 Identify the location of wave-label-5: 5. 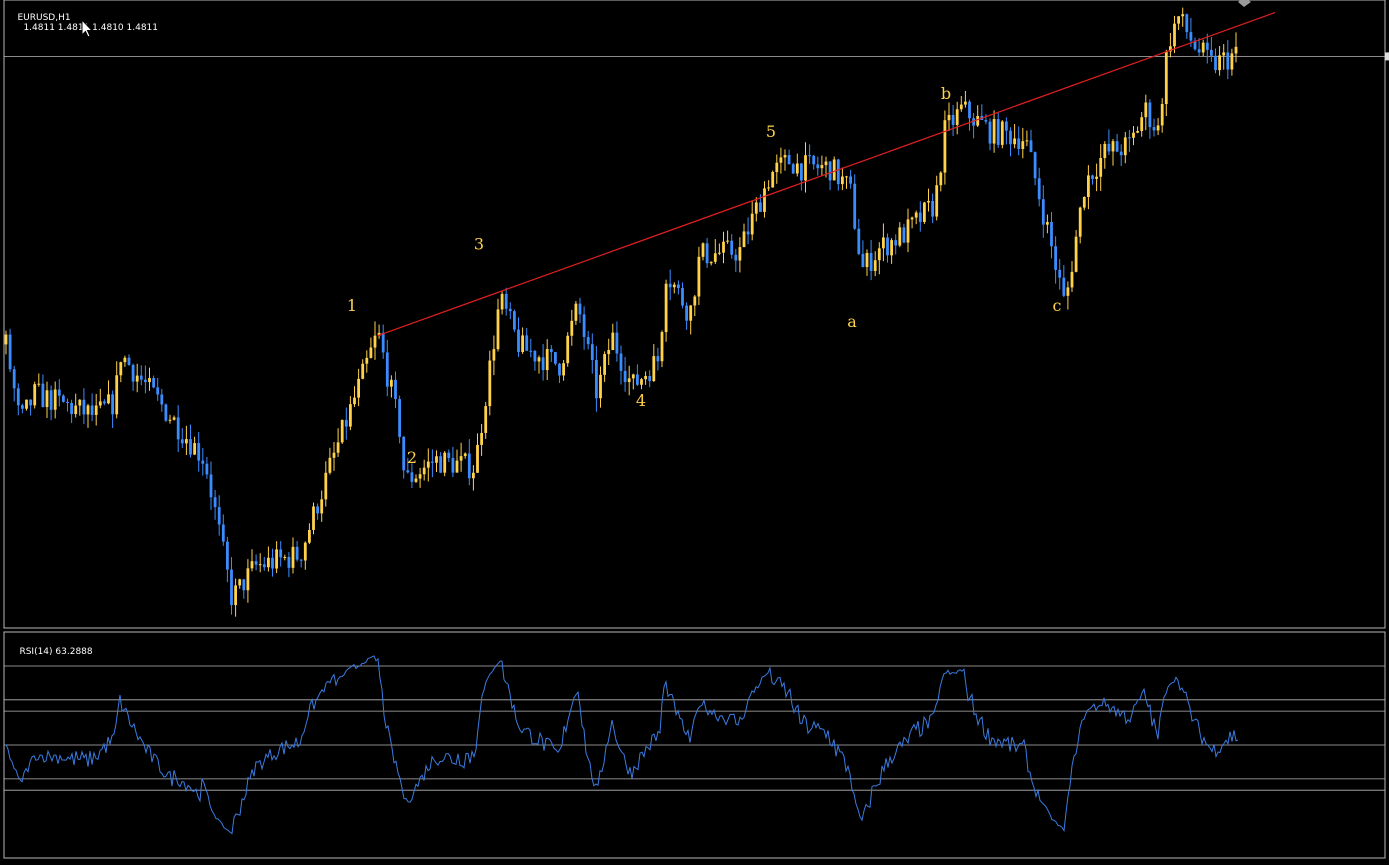
(771, 131).